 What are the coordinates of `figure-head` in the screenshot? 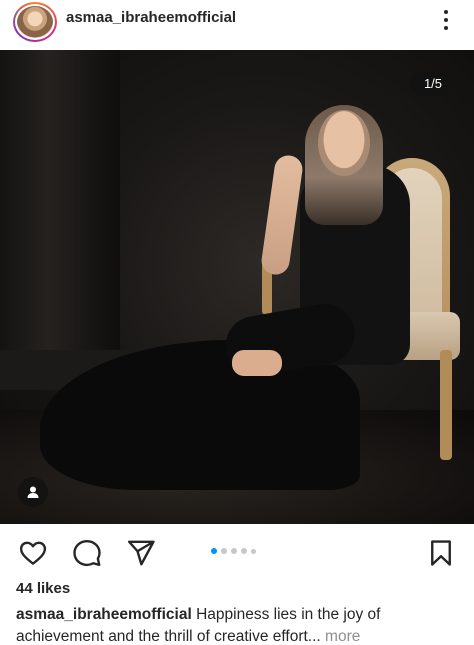 It's located at (344, 143).